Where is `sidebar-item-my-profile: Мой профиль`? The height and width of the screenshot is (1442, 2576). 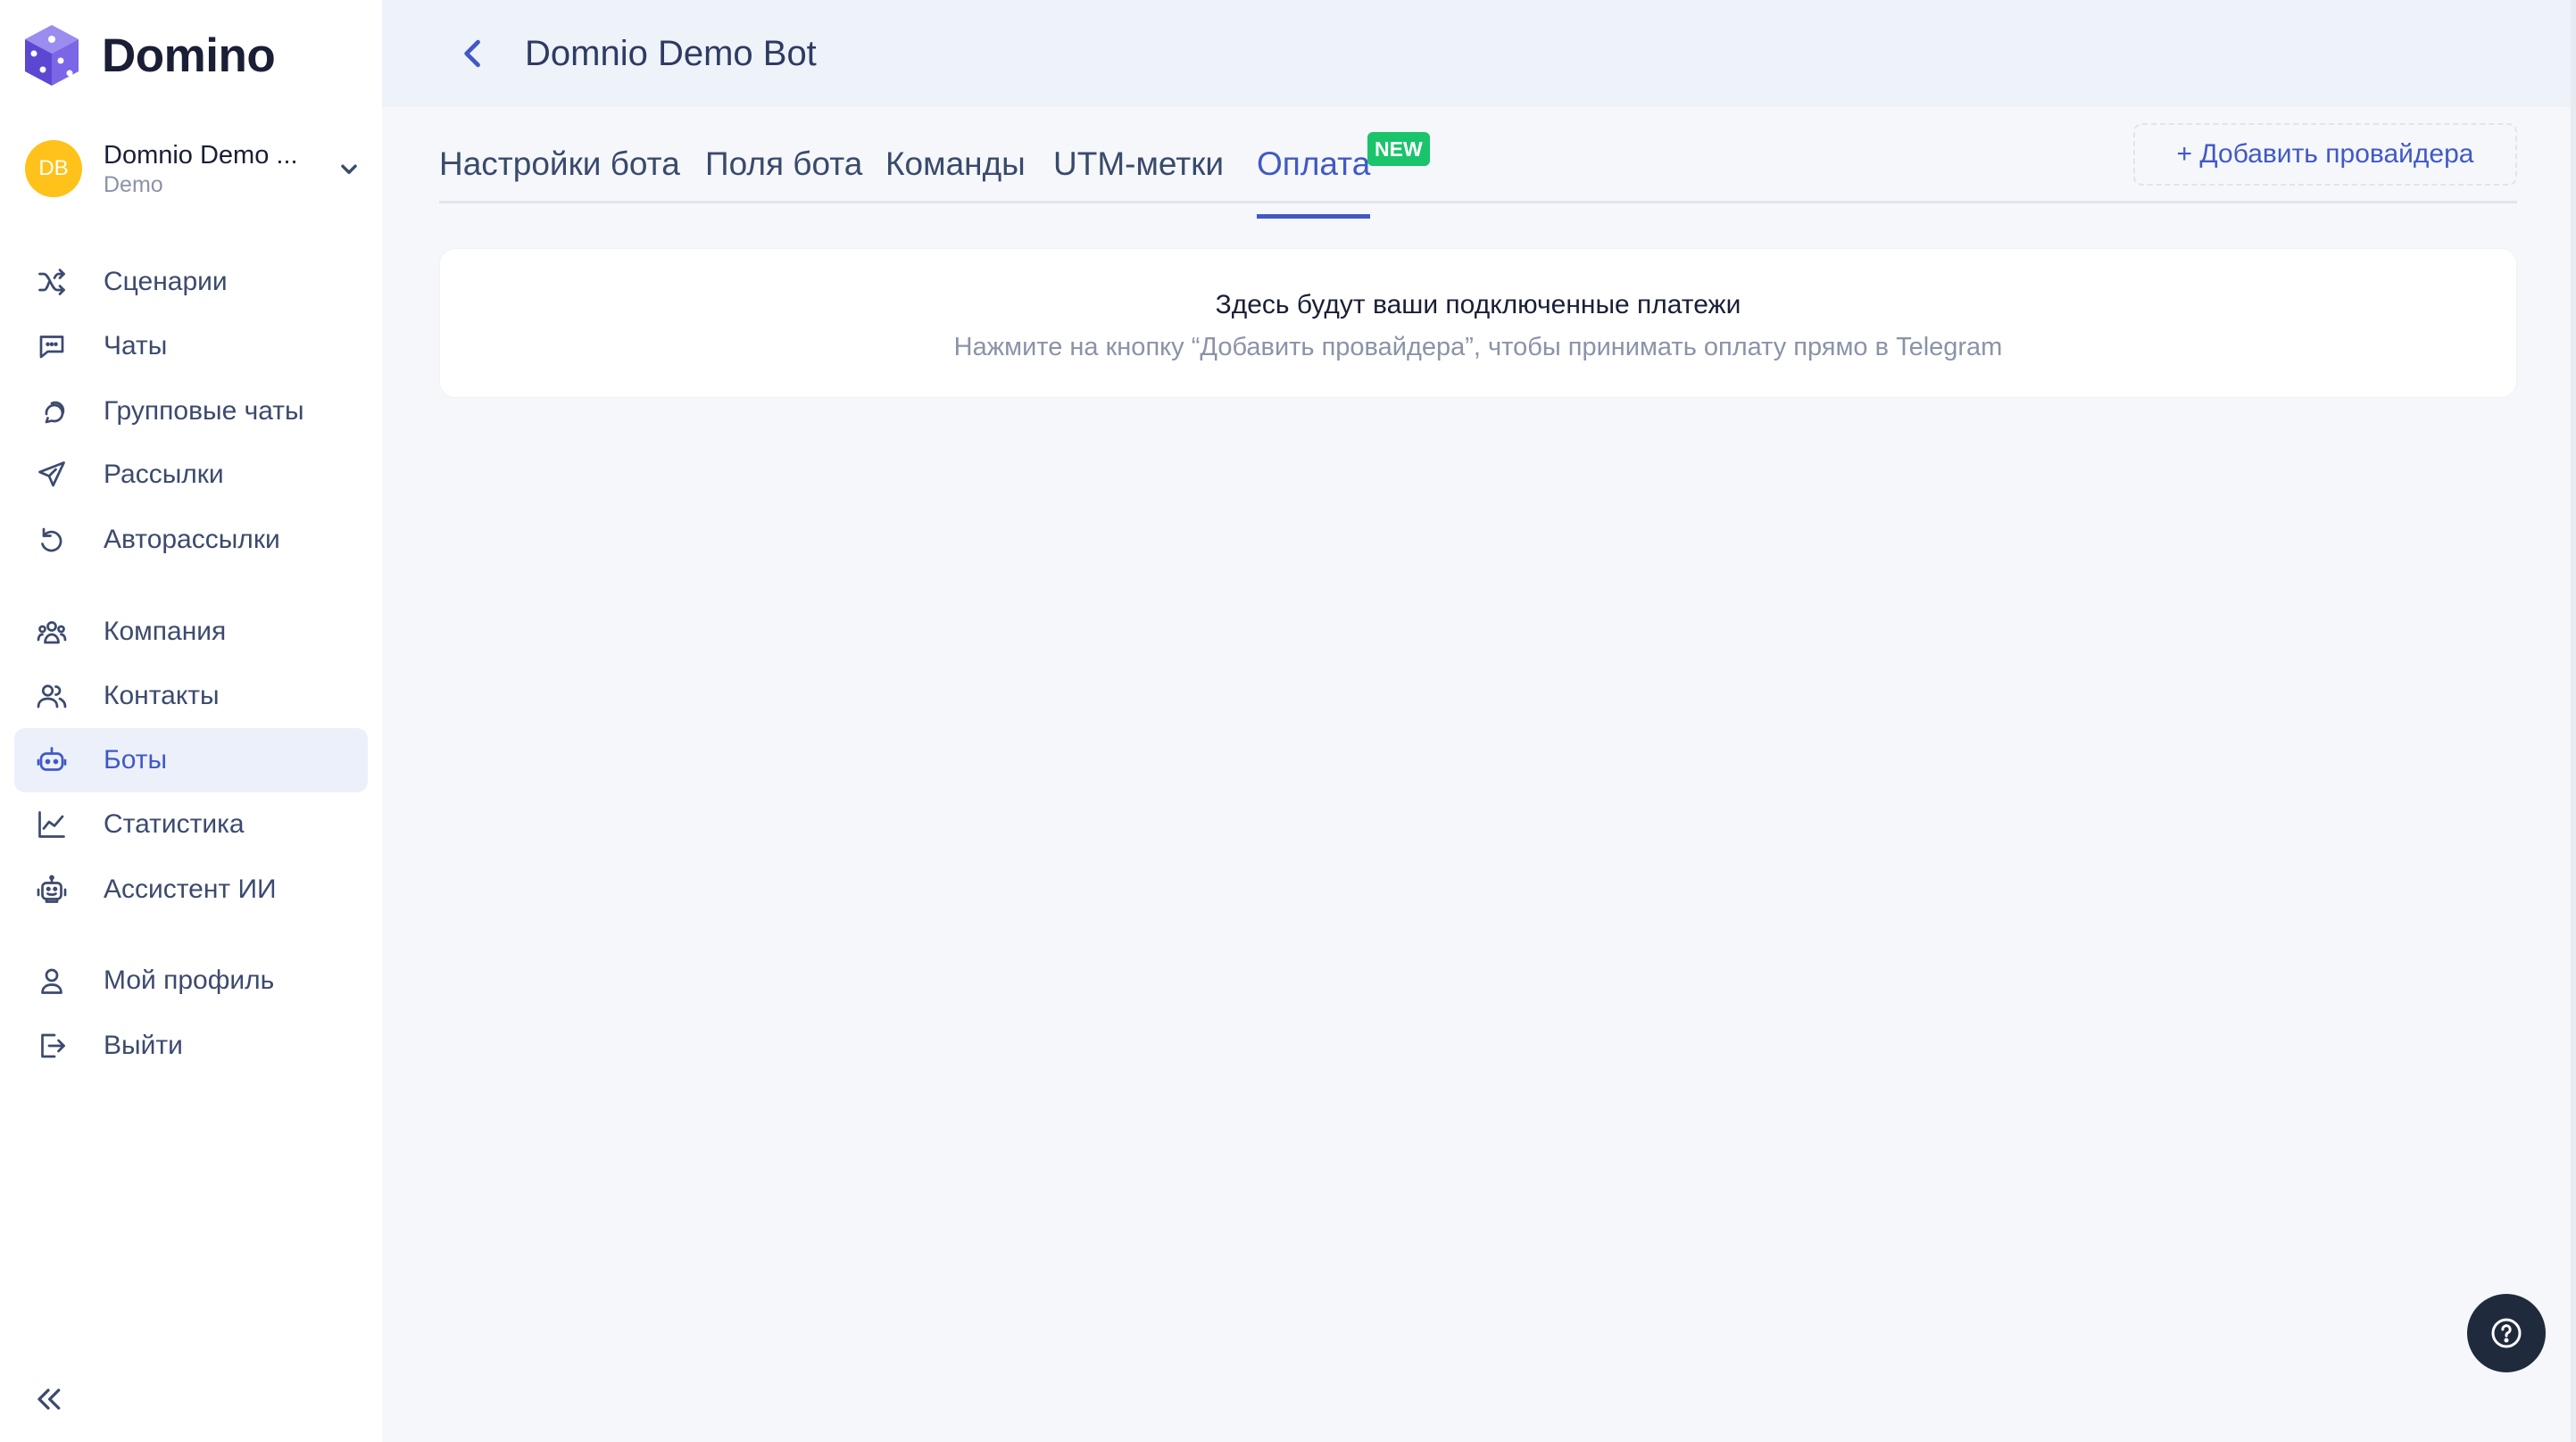 sidebar-item-my-profile: Мой профиль is located at coordinates (191, 981).